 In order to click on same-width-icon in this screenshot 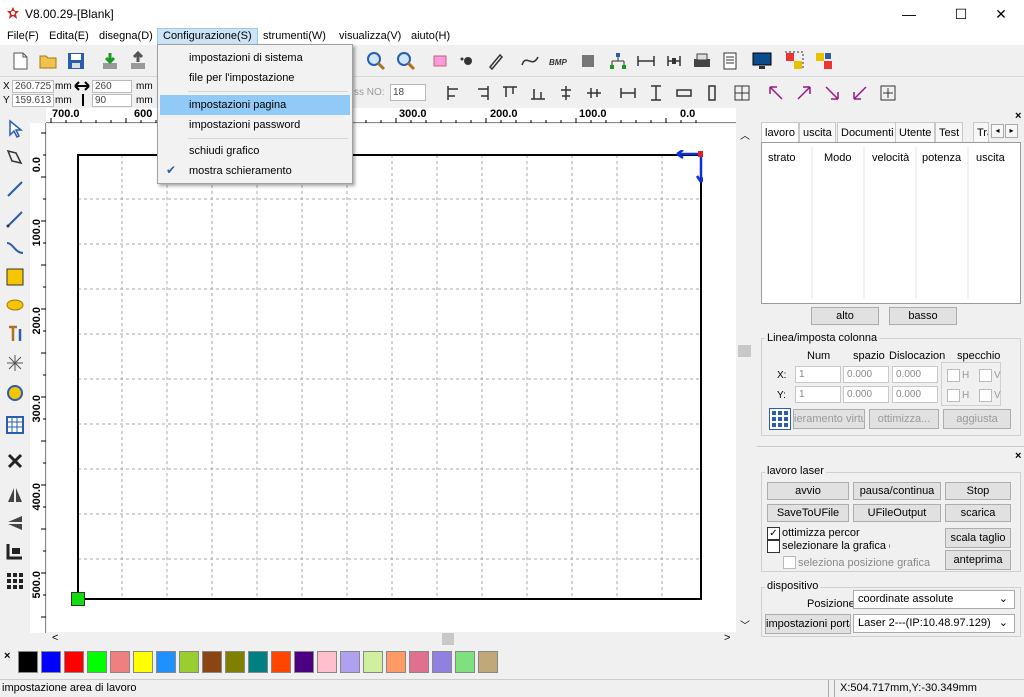, I will do `click(628, 93)`.